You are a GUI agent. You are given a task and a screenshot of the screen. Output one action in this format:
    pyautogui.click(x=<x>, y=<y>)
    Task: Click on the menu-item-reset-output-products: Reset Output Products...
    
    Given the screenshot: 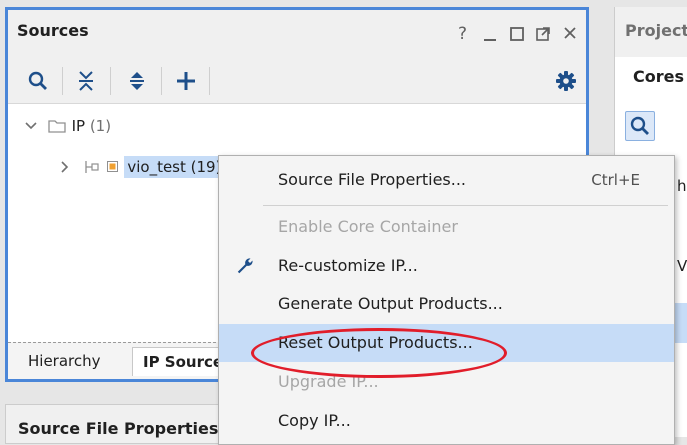 What is the action you would take?
    pyautogui.click(x=446, y=343)
    